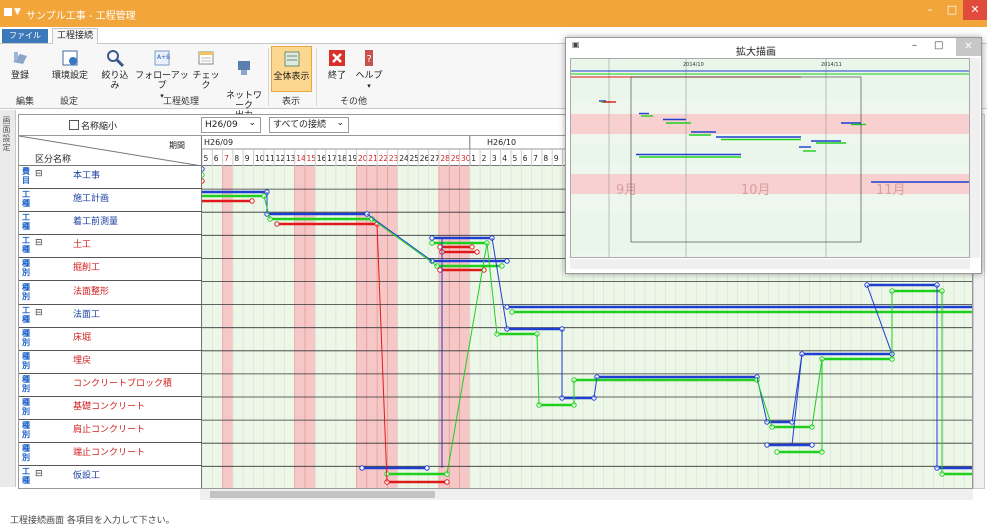 The image size is (987, 531). Describe the element at coordinates (494, 158) in the screenshot. I see `day-number: 3` at that location.